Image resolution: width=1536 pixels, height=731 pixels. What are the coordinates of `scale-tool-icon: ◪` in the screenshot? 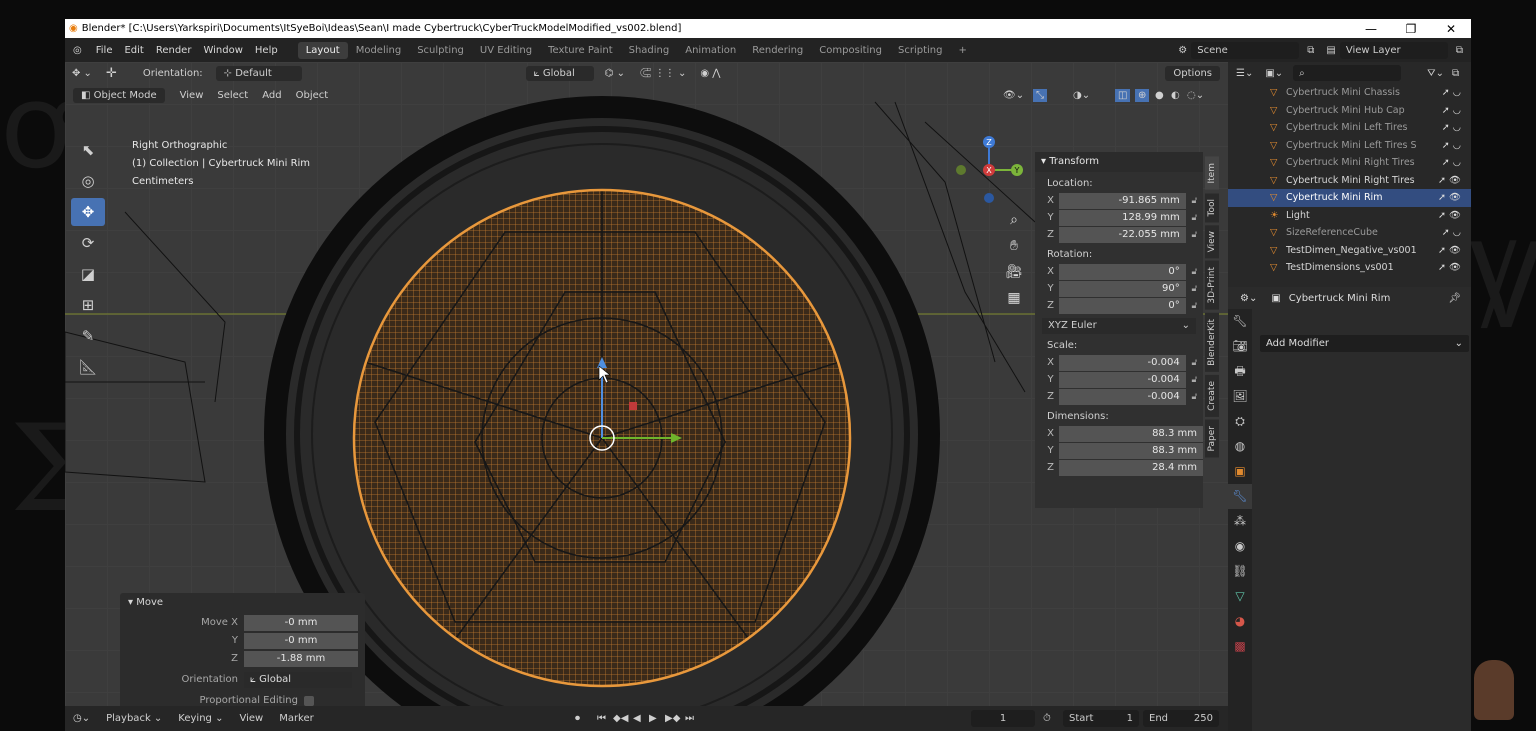 It's located at (88, 274).